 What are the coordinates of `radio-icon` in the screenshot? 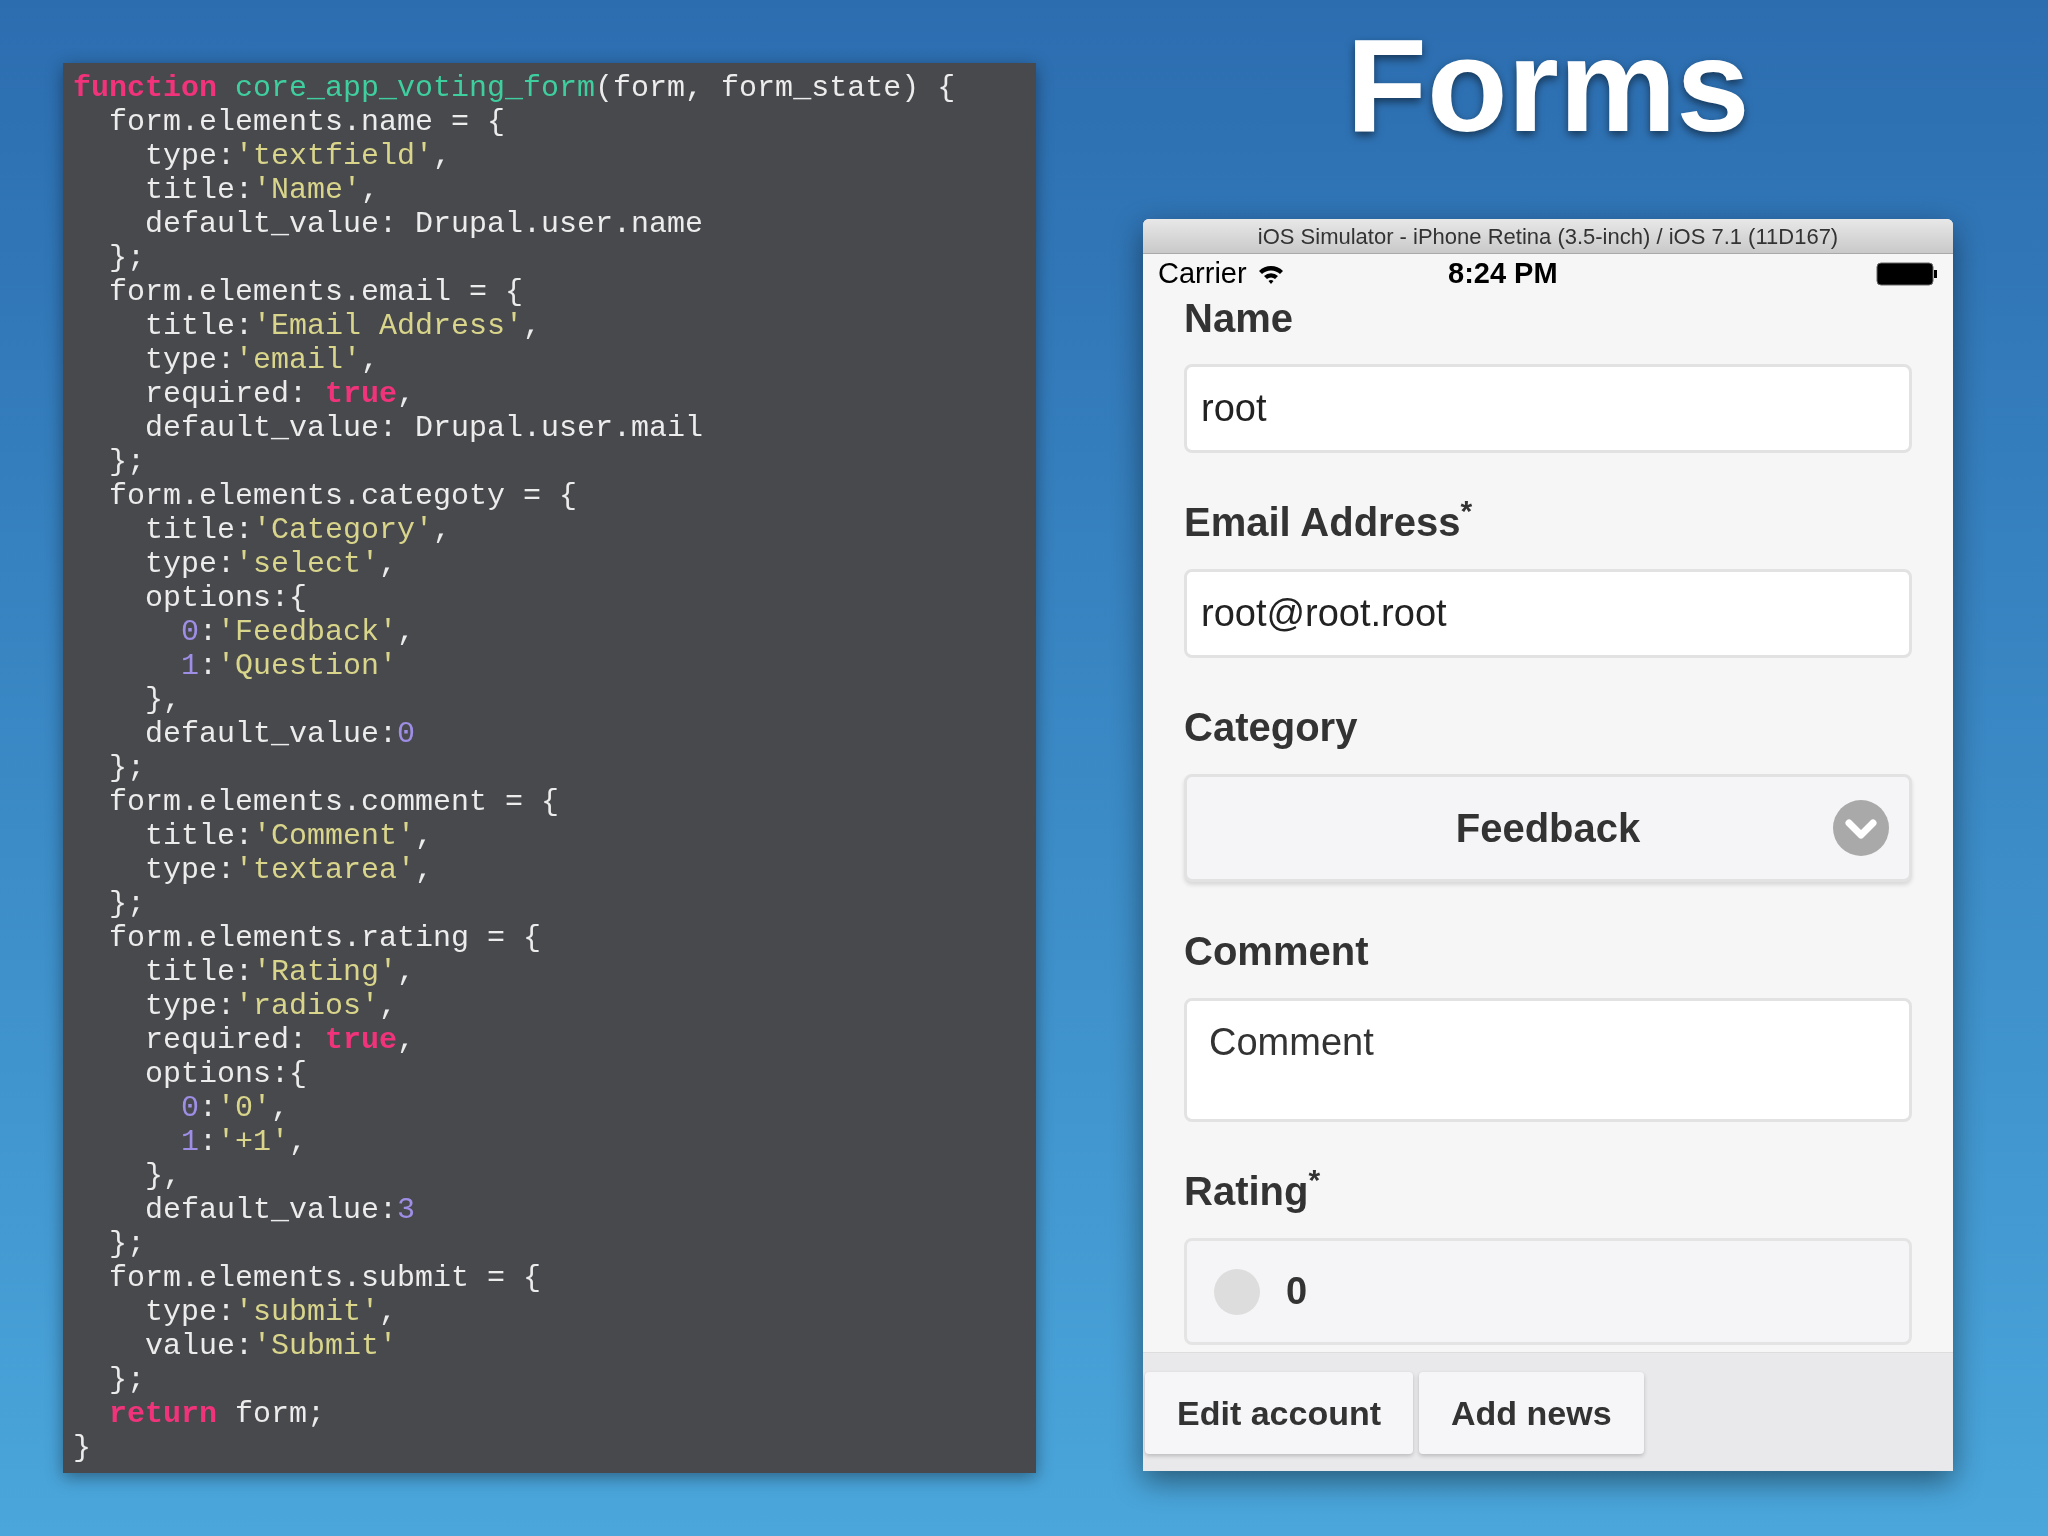 It's located at (1237, 1291).